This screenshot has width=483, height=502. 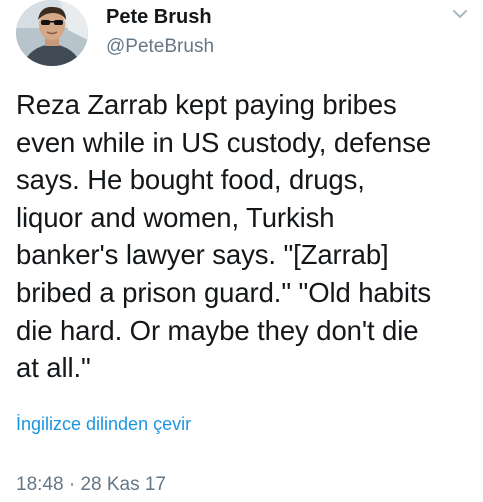 I want to click on user-handle: @PeteBrush, so click(x=160, y=47).